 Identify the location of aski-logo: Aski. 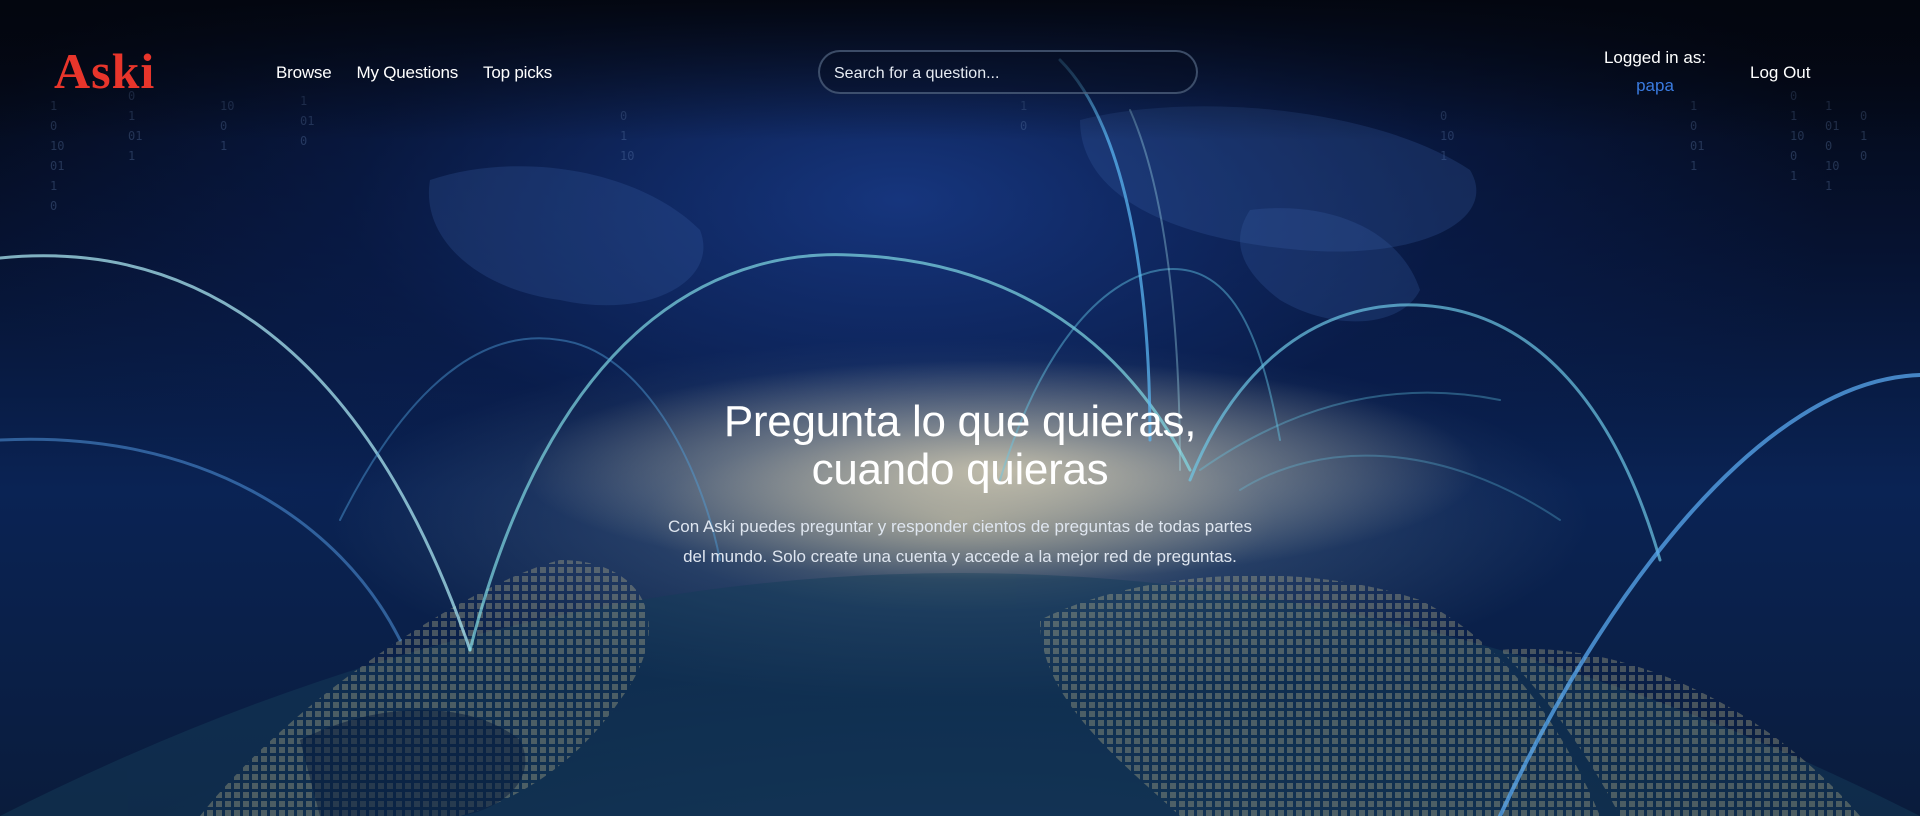
(104, 71).